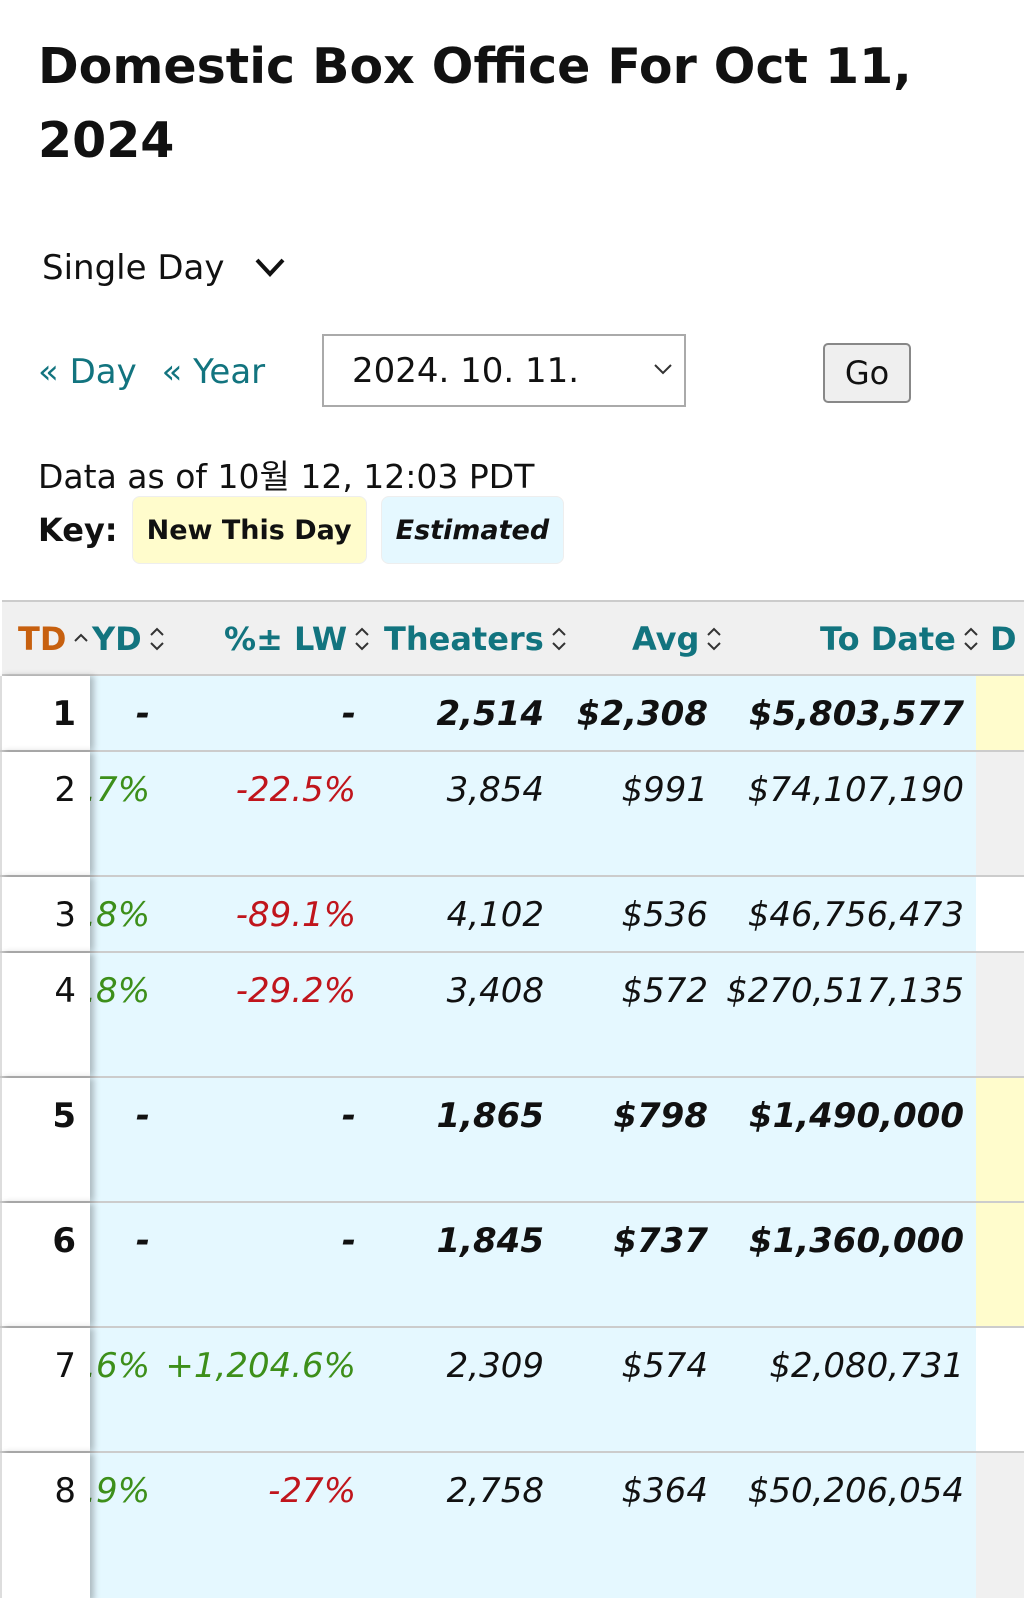  I want to click on cell-avg: $2,308, so click(642, 714).